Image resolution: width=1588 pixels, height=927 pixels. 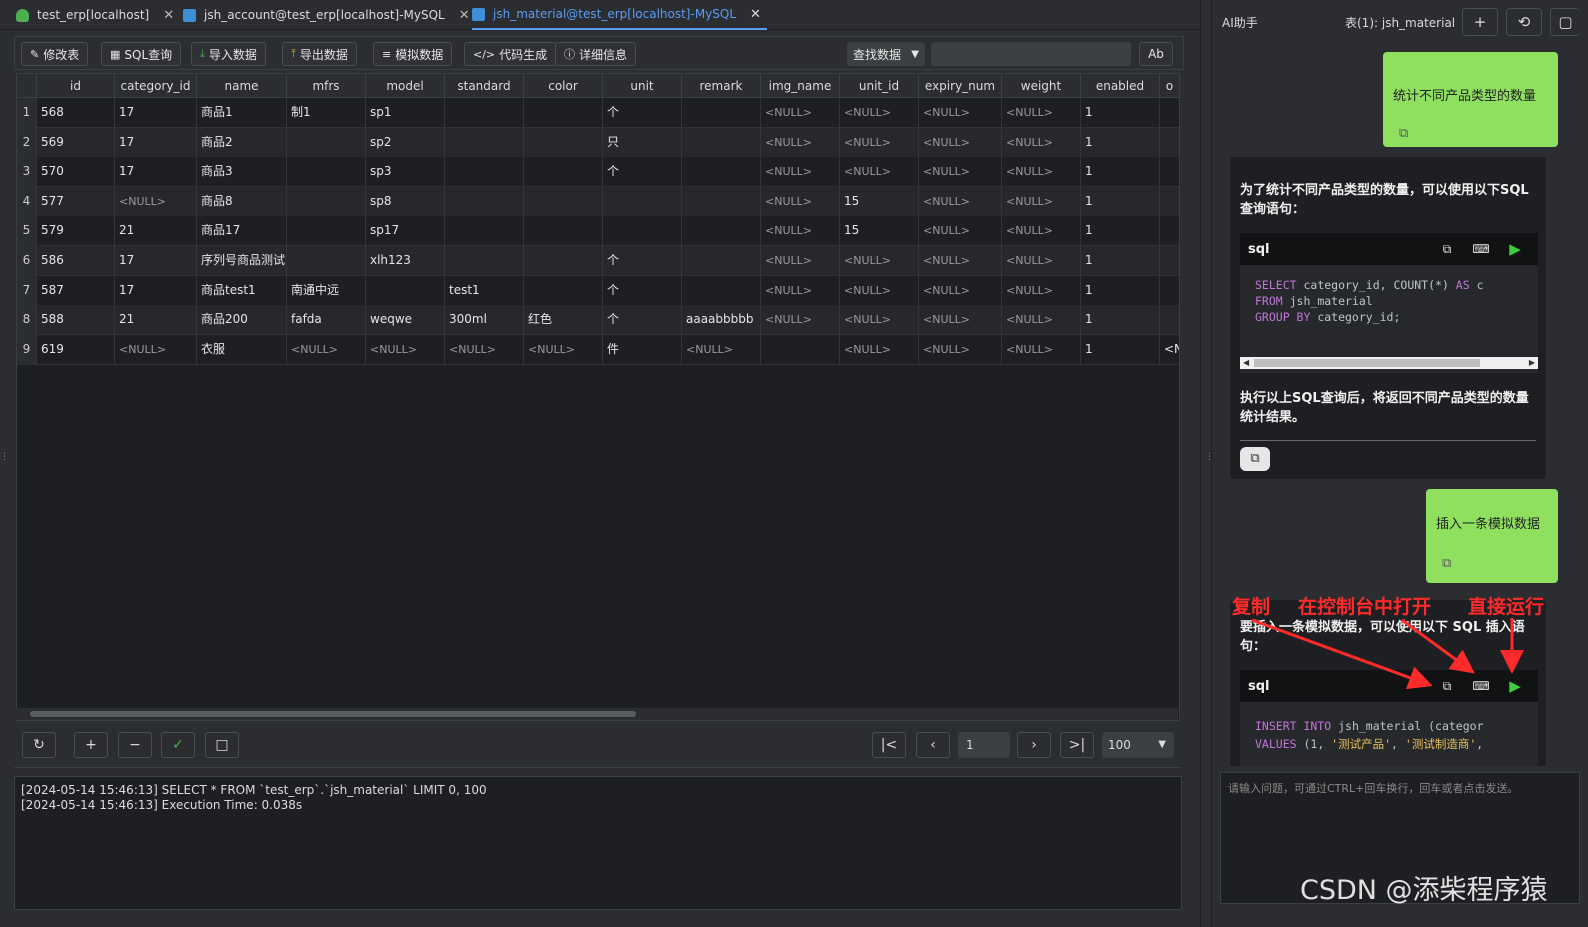 What do you see at coordinates (597, 714) in the screenshot?
I see `grid-horizontal-scrollbar` at bounding box center [597, 714].